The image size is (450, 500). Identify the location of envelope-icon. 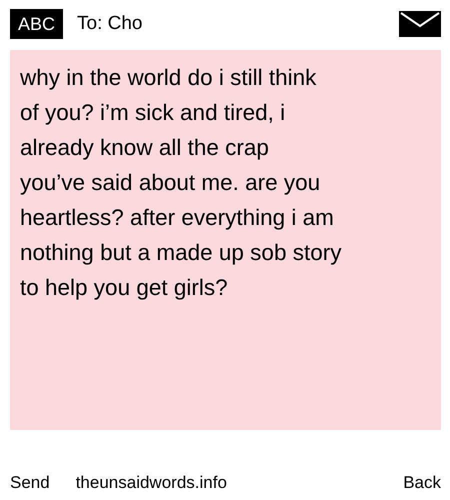
(420, 23).